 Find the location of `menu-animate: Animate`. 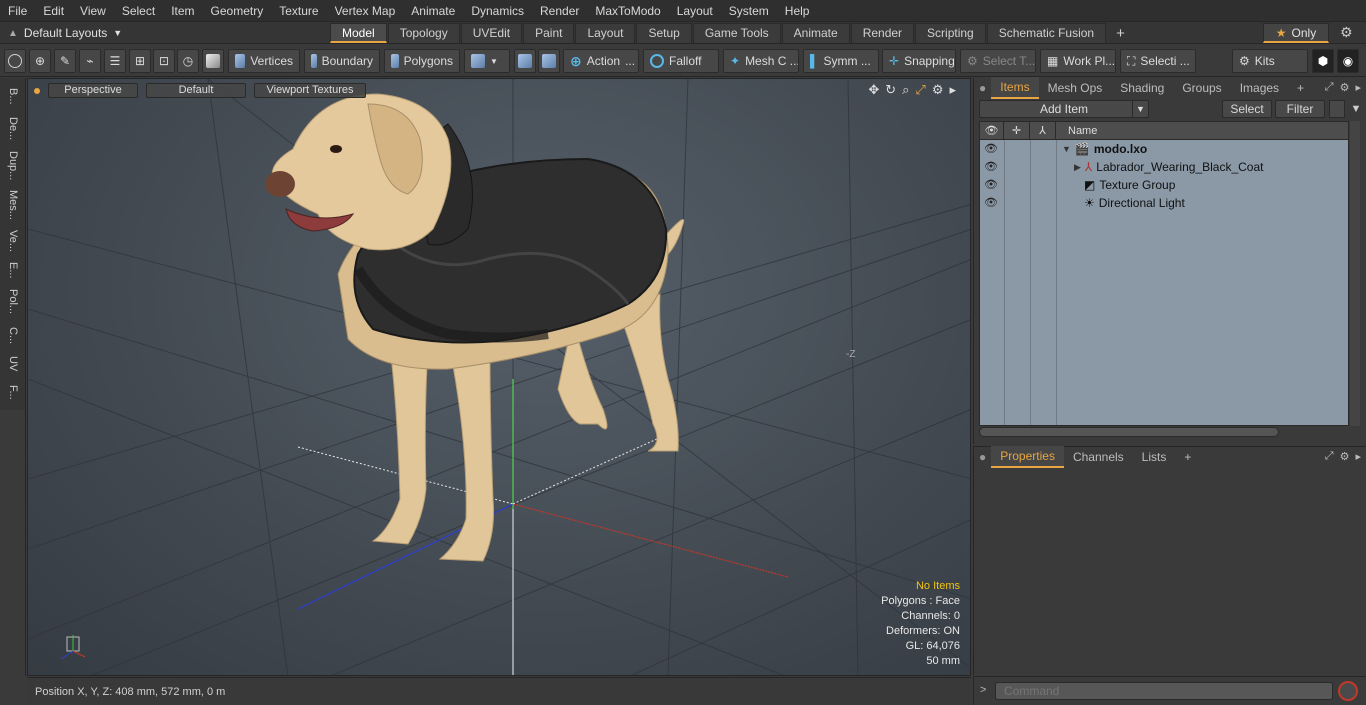

menu-animate: Animate is located at coordinates (433, 11).